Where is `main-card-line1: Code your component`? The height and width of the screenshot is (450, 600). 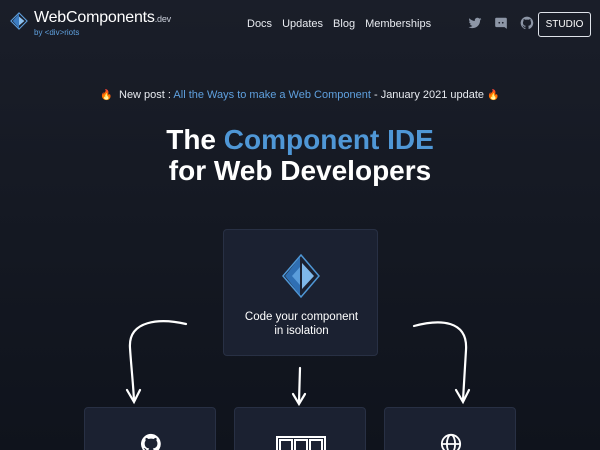 main-card-line1: Code your component is located at coordinates (301, 317).